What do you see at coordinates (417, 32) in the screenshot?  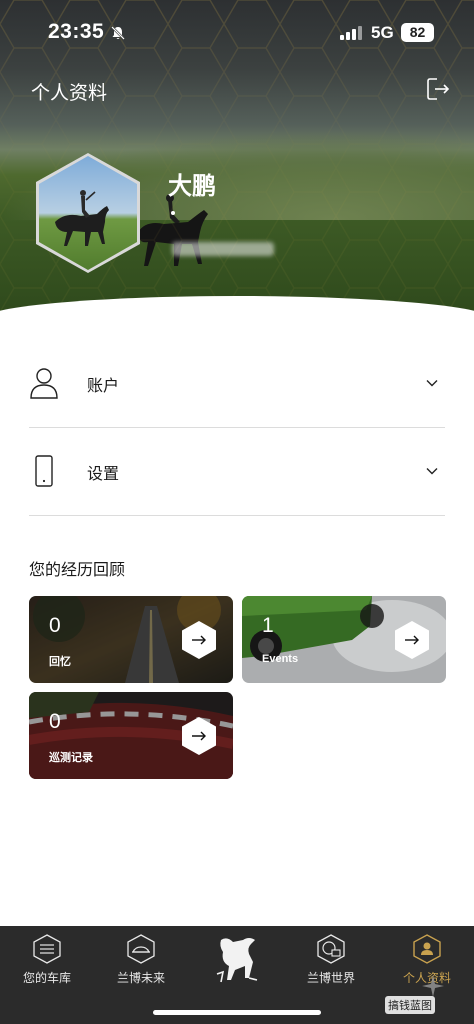 I see `battery-level: 82` at bounding box center [417, 32].